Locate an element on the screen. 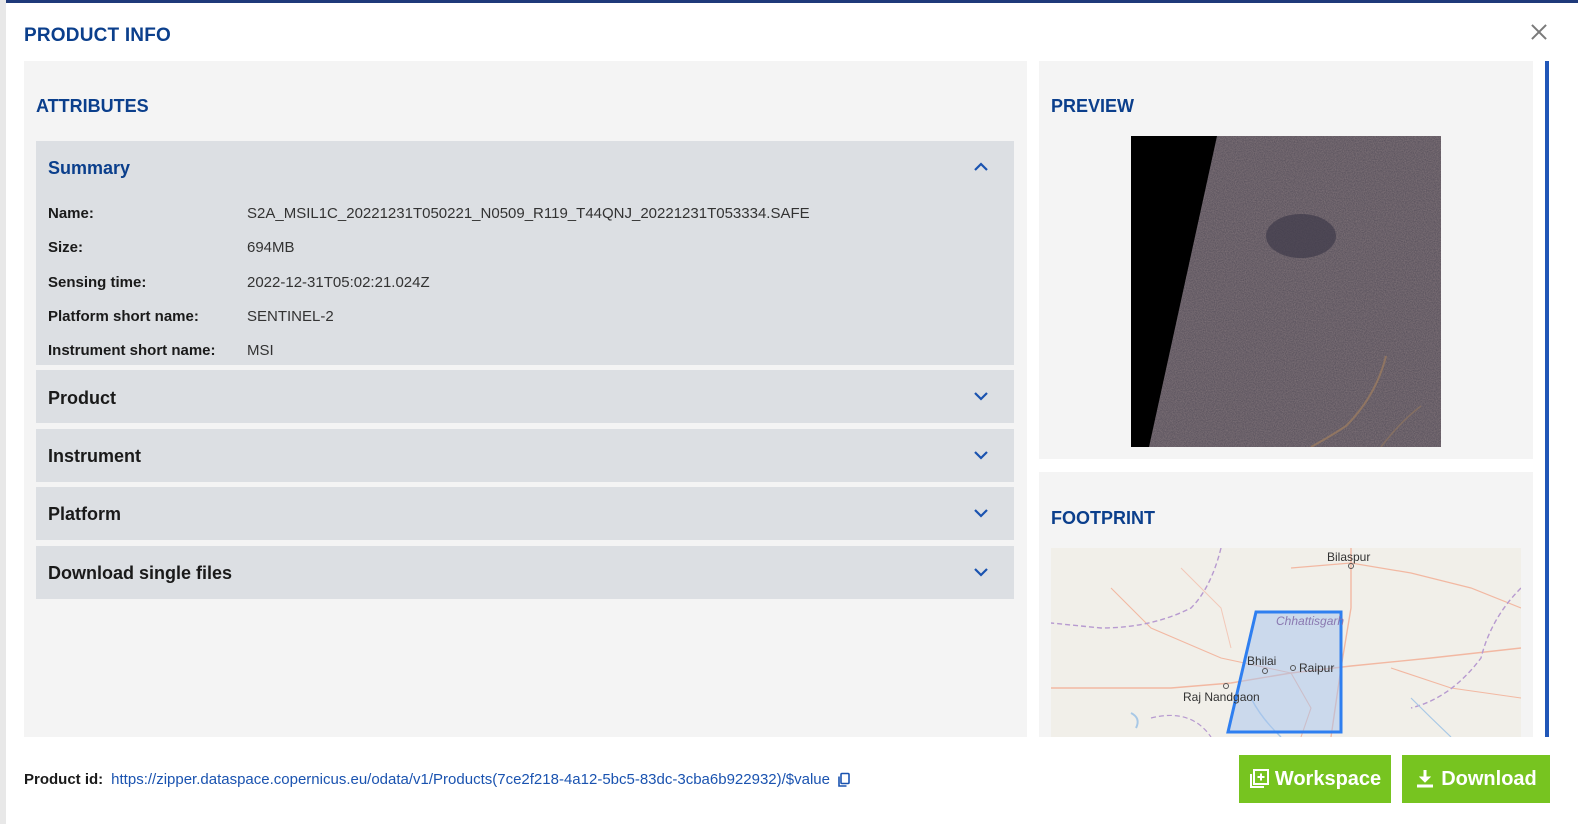 The height and width of the screenshot is (824, 1578). attr-value: 2022-12-31T05:02:21.024Z is located at coordinates (338, 282).